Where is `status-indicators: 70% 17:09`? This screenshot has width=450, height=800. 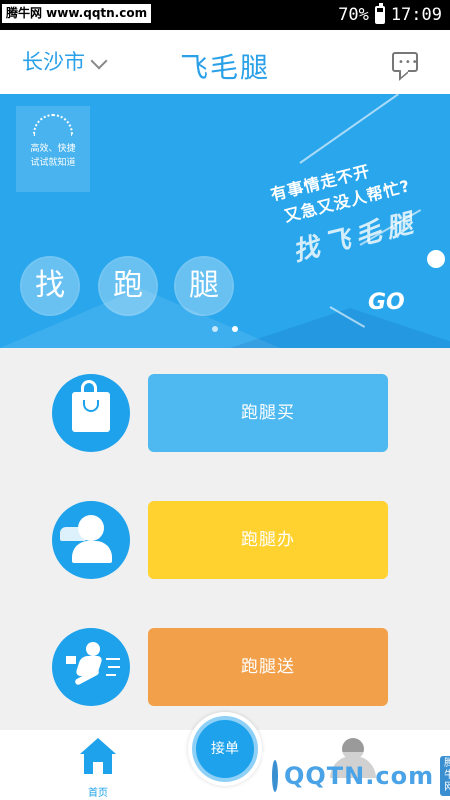
status-indicators: 70% 17:09 is located at coordinates (390, 15).